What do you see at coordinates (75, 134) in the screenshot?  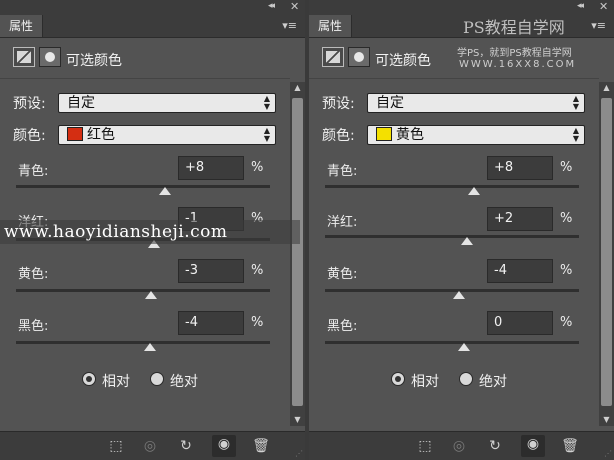 I see `color-swatch` at bounding box center [75, 134].